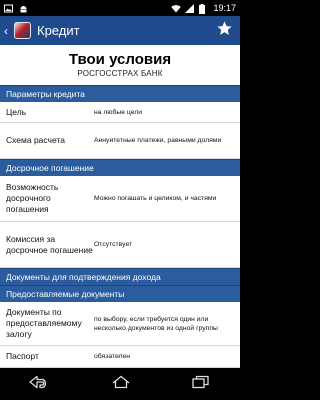 The image size is (320, 400). I want to click on row-label: Паспорт, so click(22, 356).